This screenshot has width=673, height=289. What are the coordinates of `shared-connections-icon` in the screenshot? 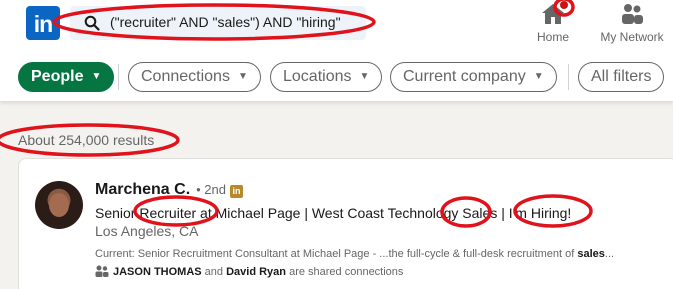 It's located at (102, 271).